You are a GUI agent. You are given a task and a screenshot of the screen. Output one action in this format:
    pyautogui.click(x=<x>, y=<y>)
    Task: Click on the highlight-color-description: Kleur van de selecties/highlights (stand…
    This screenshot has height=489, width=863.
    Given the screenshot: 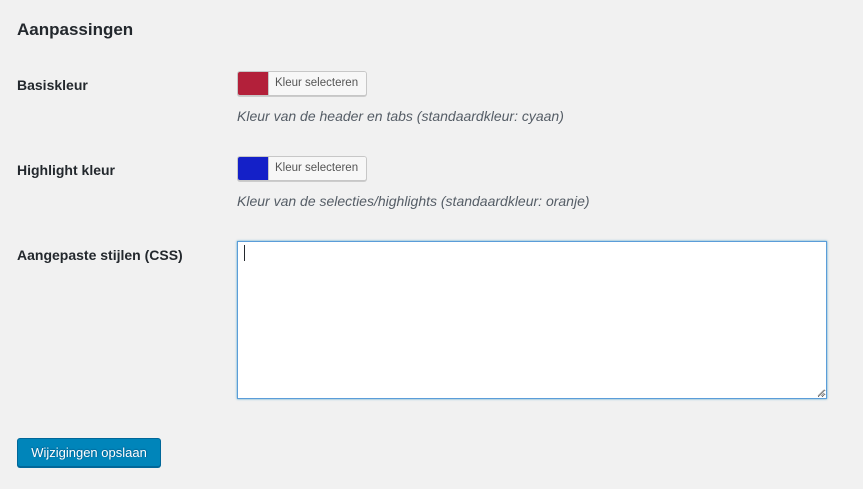 What is the action you would take?
    pyautogui.click(x=413, y=201)
    